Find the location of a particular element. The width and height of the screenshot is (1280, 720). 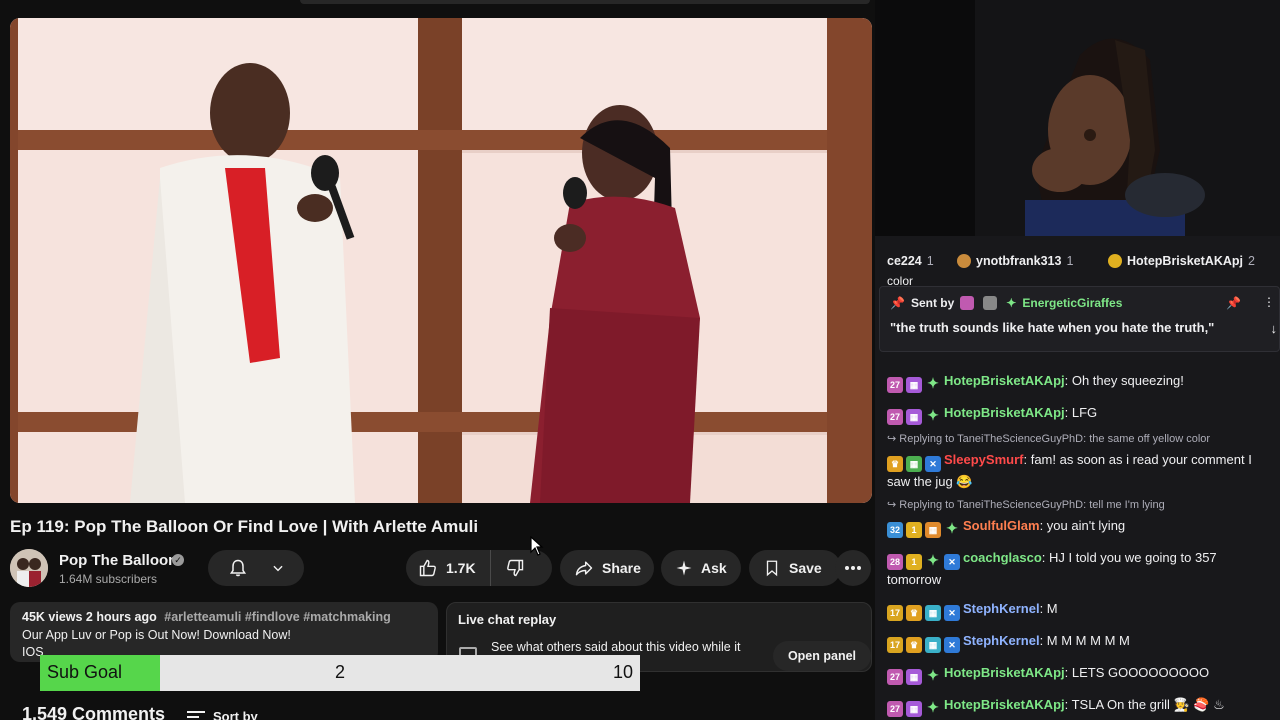

hashtags: #arletteamuli #findlove #matchmaking is located at coordinates (277, 617).